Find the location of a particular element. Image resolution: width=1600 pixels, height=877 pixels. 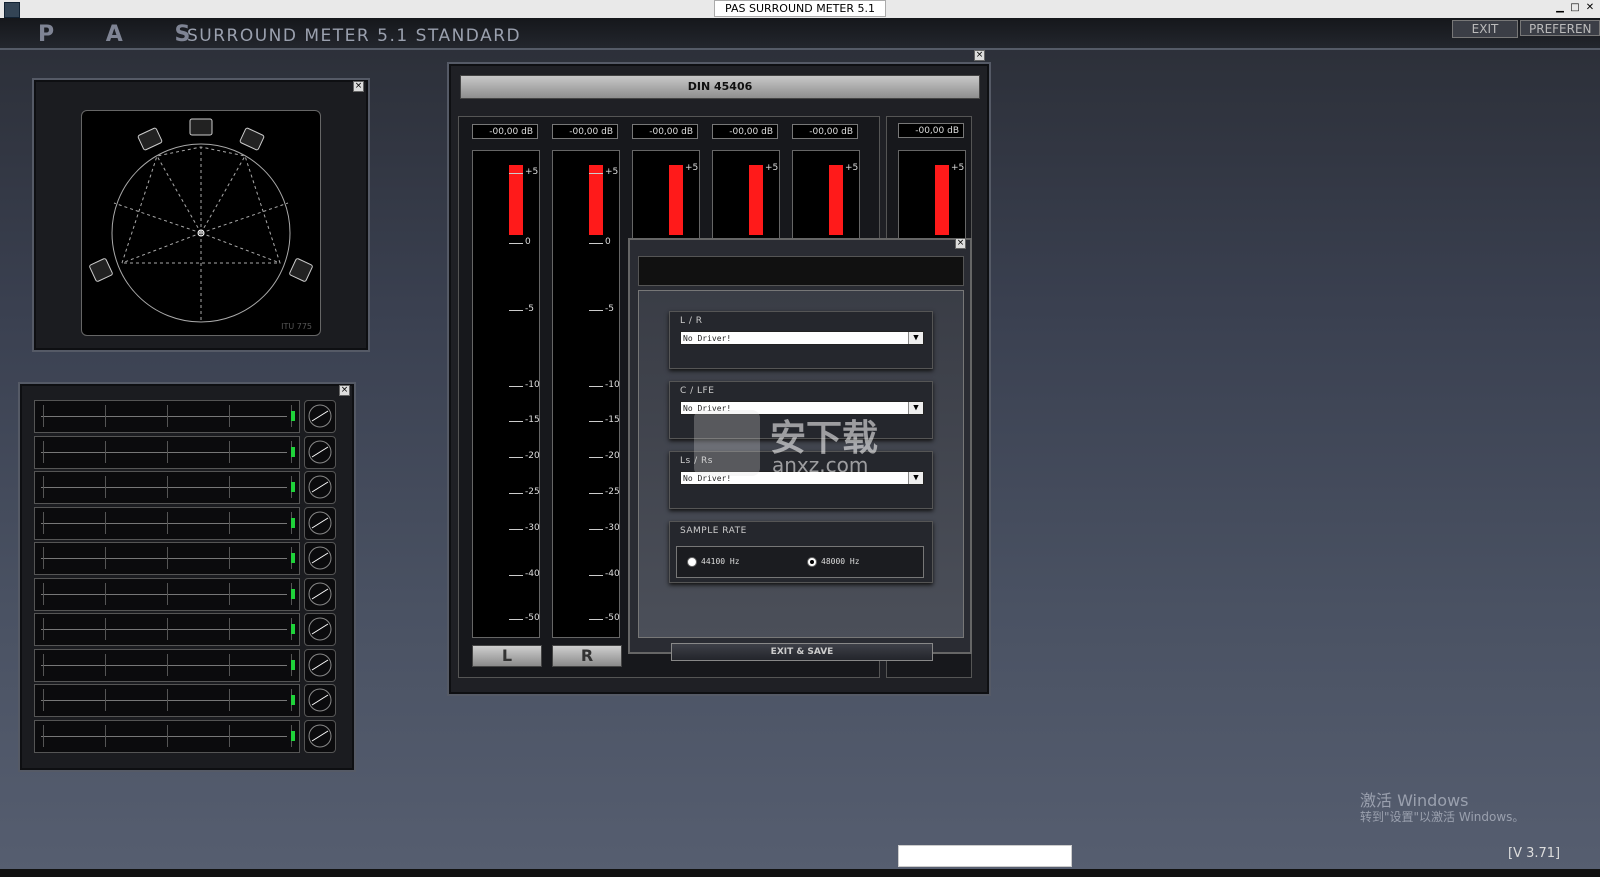

chevron-down-icon: ▼ is located at coordinates (915, 338).